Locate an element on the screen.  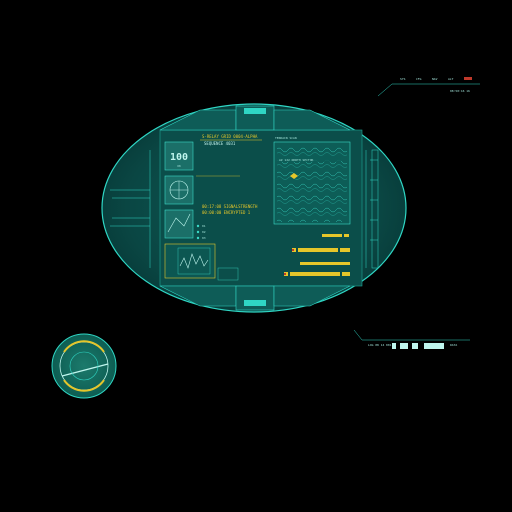
readout-alt: ALT is located at coordinates (451, 79).